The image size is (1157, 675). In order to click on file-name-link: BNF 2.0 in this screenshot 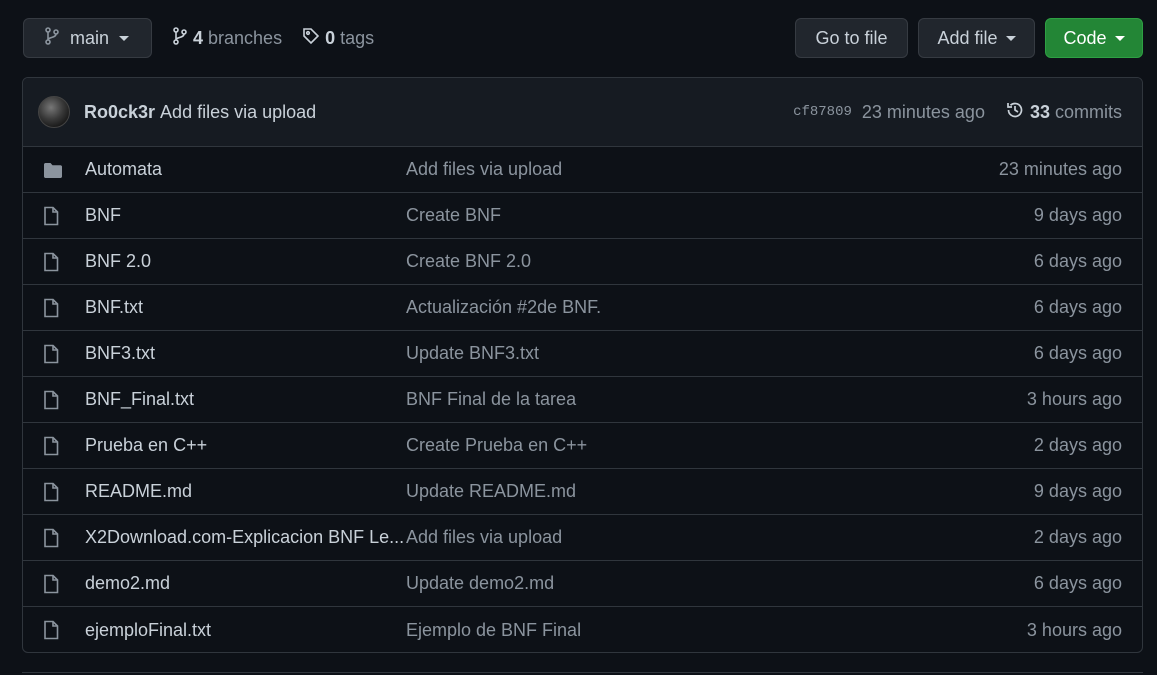, I will do `click(245, 261)`.